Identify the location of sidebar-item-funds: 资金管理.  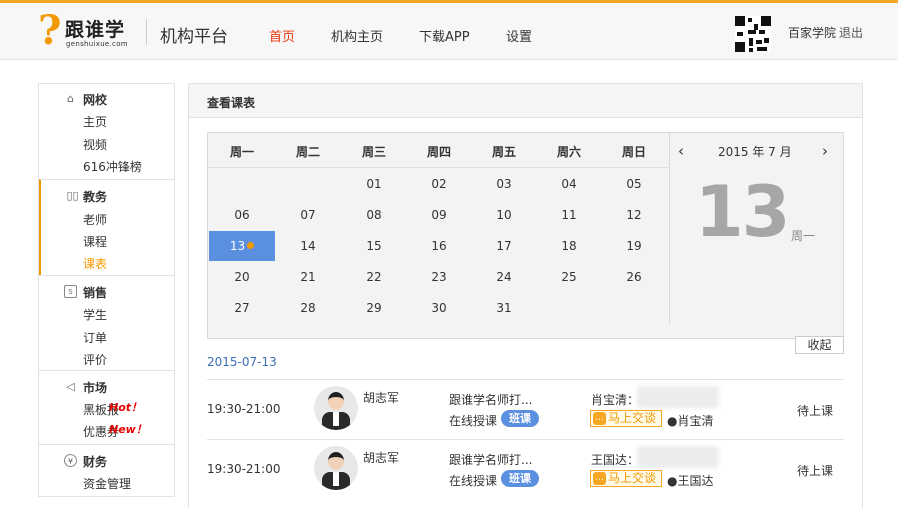
(107, 483).